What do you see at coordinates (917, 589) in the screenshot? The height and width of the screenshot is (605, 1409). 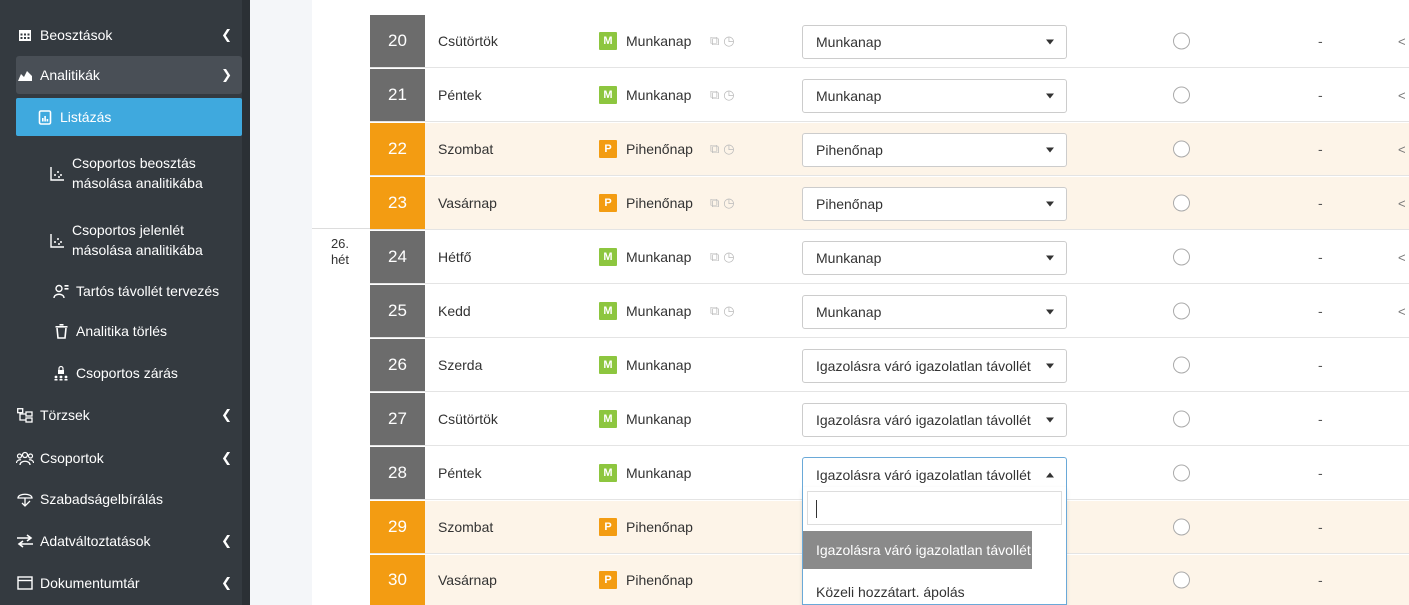 I see `dropdown-option: Közeli hozzátart. ápolás` at bounding box center [917, 589].